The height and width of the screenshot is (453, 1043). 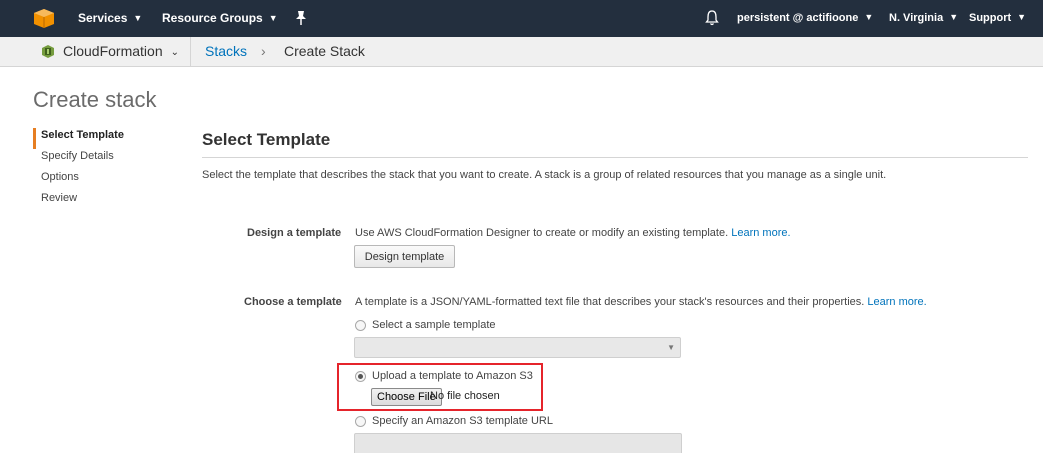 I want to click on design-learn-more-link: Learn more., so click(x=760, y=233).